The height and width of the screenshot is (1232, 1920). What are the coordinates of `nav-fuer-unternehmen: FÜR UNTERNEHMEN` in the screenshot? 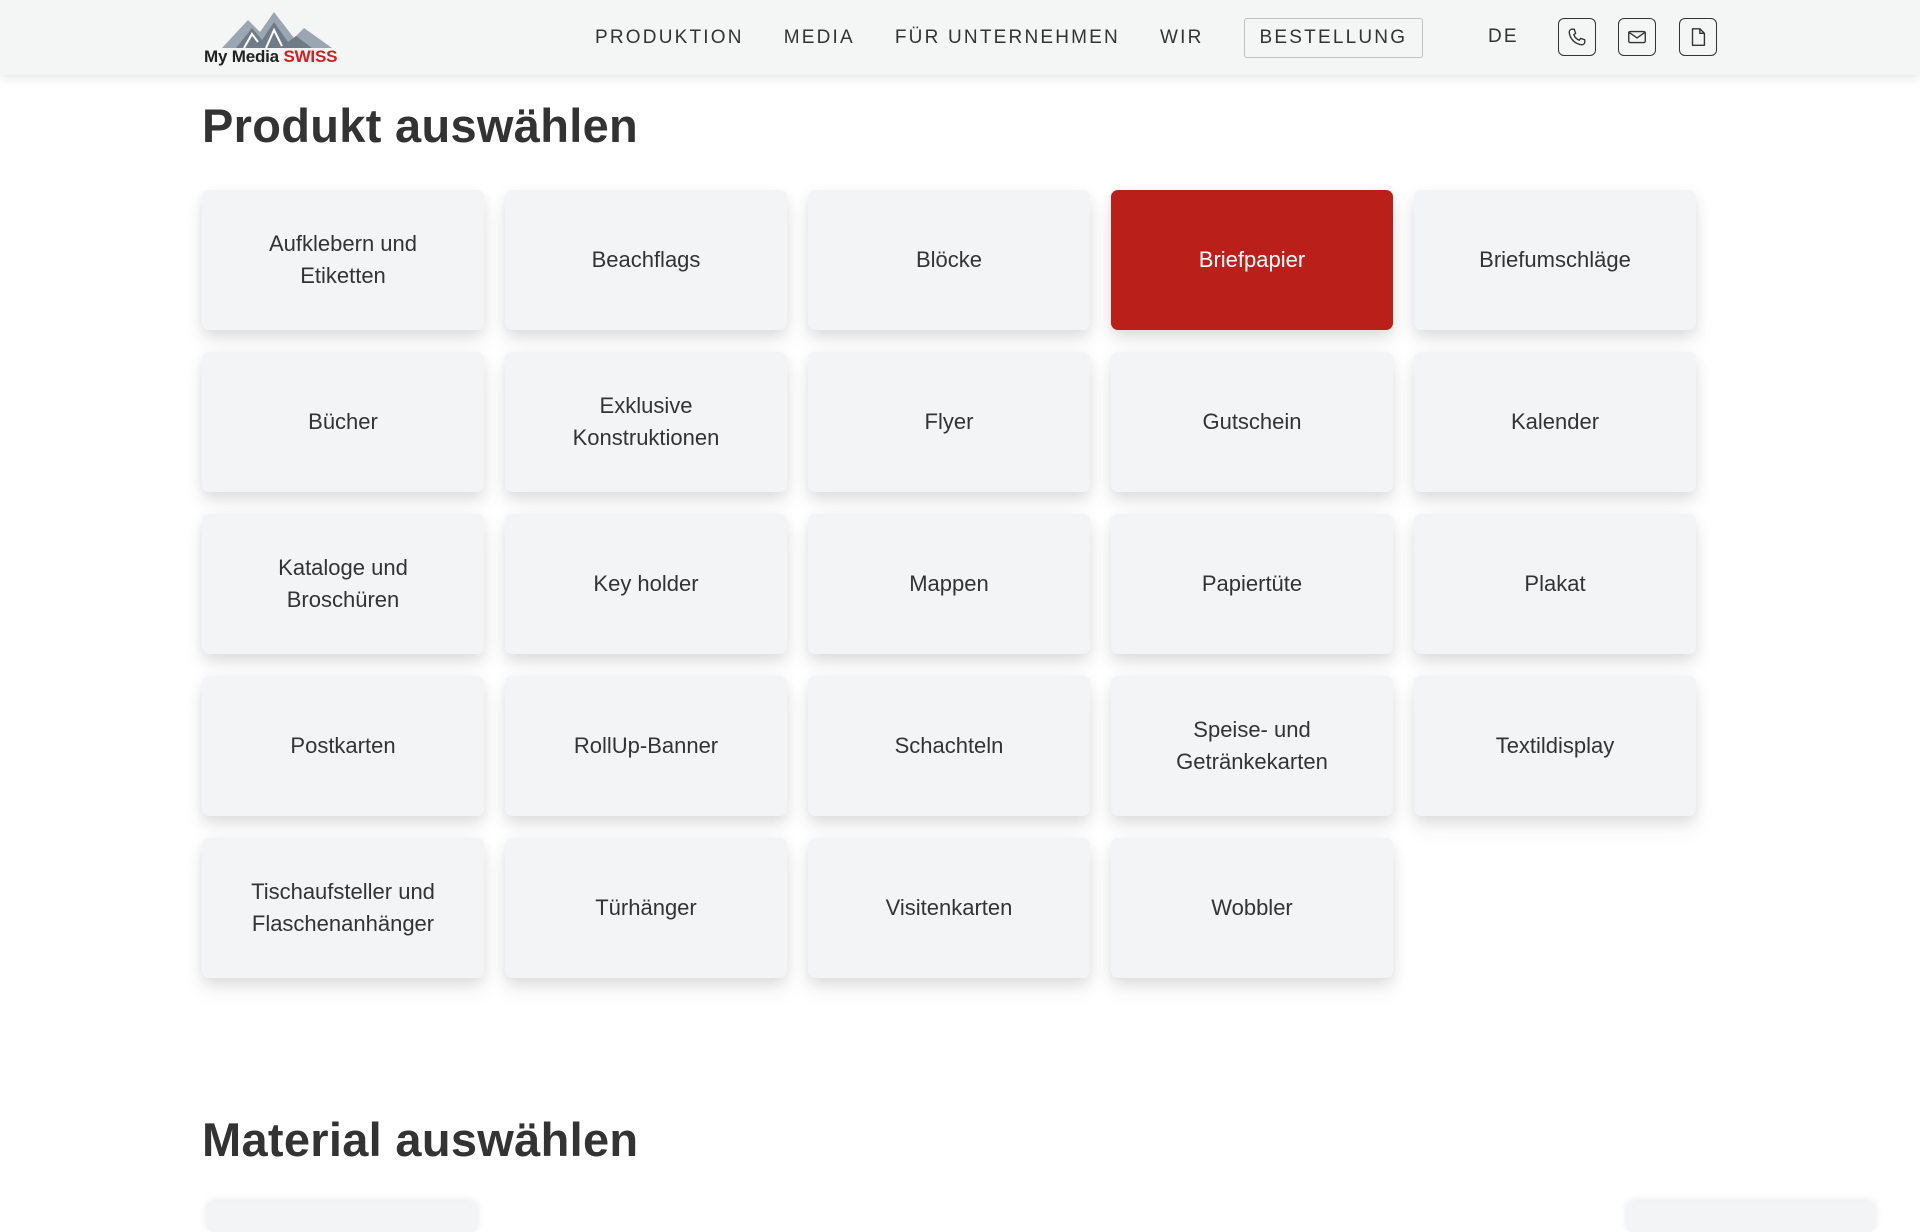 It's located at (1007, 38).